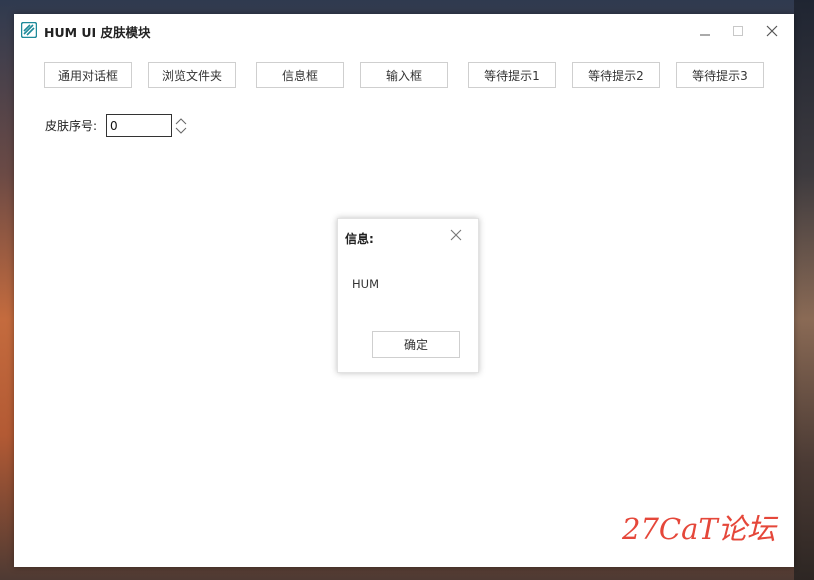 Image resolution: width=814 pixels, height=580 pixels. What do you see at coordinates (512, 75) in the screenshot?
I see `wait-tip-1-button: 等待提示1` at bounding box center [512, 75].